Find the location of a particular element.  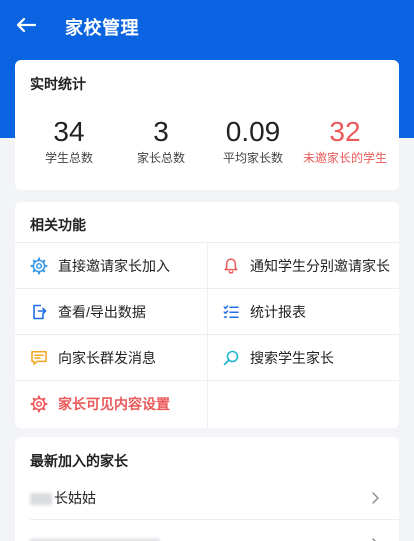

settings-icon is located at coordinates (39, 404).